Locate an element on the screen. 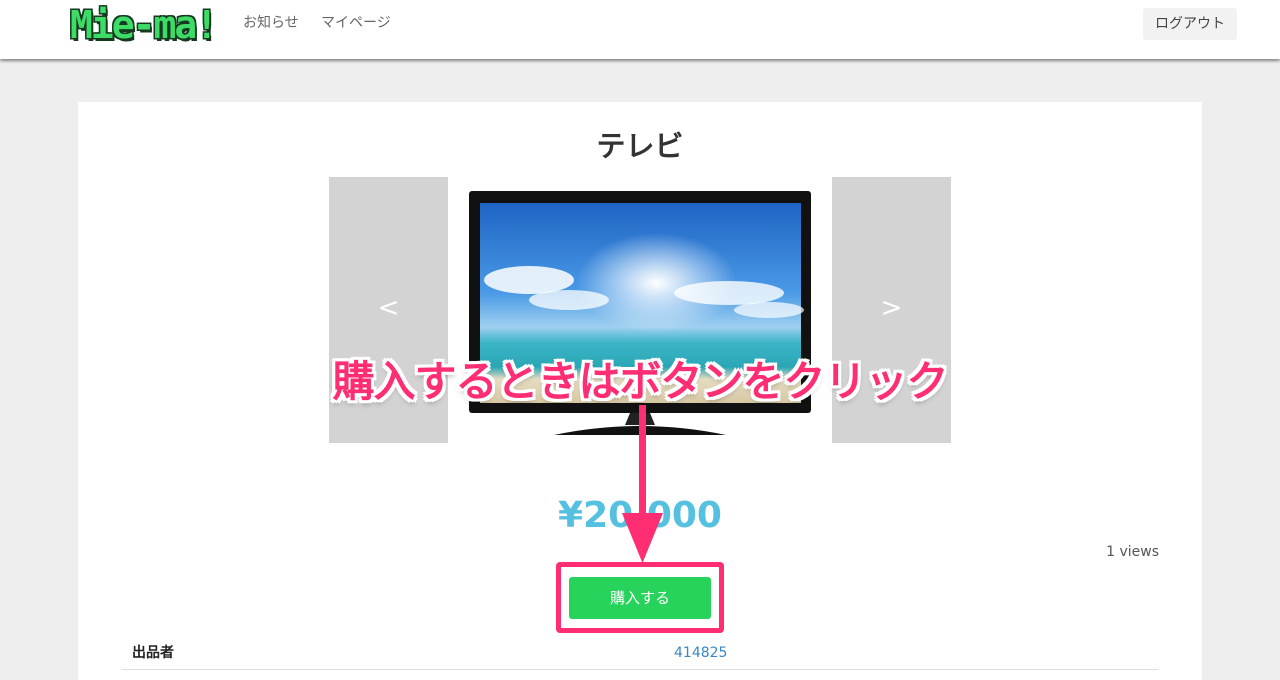  chevron-left-icon: < is located at coordinates (388, 308).